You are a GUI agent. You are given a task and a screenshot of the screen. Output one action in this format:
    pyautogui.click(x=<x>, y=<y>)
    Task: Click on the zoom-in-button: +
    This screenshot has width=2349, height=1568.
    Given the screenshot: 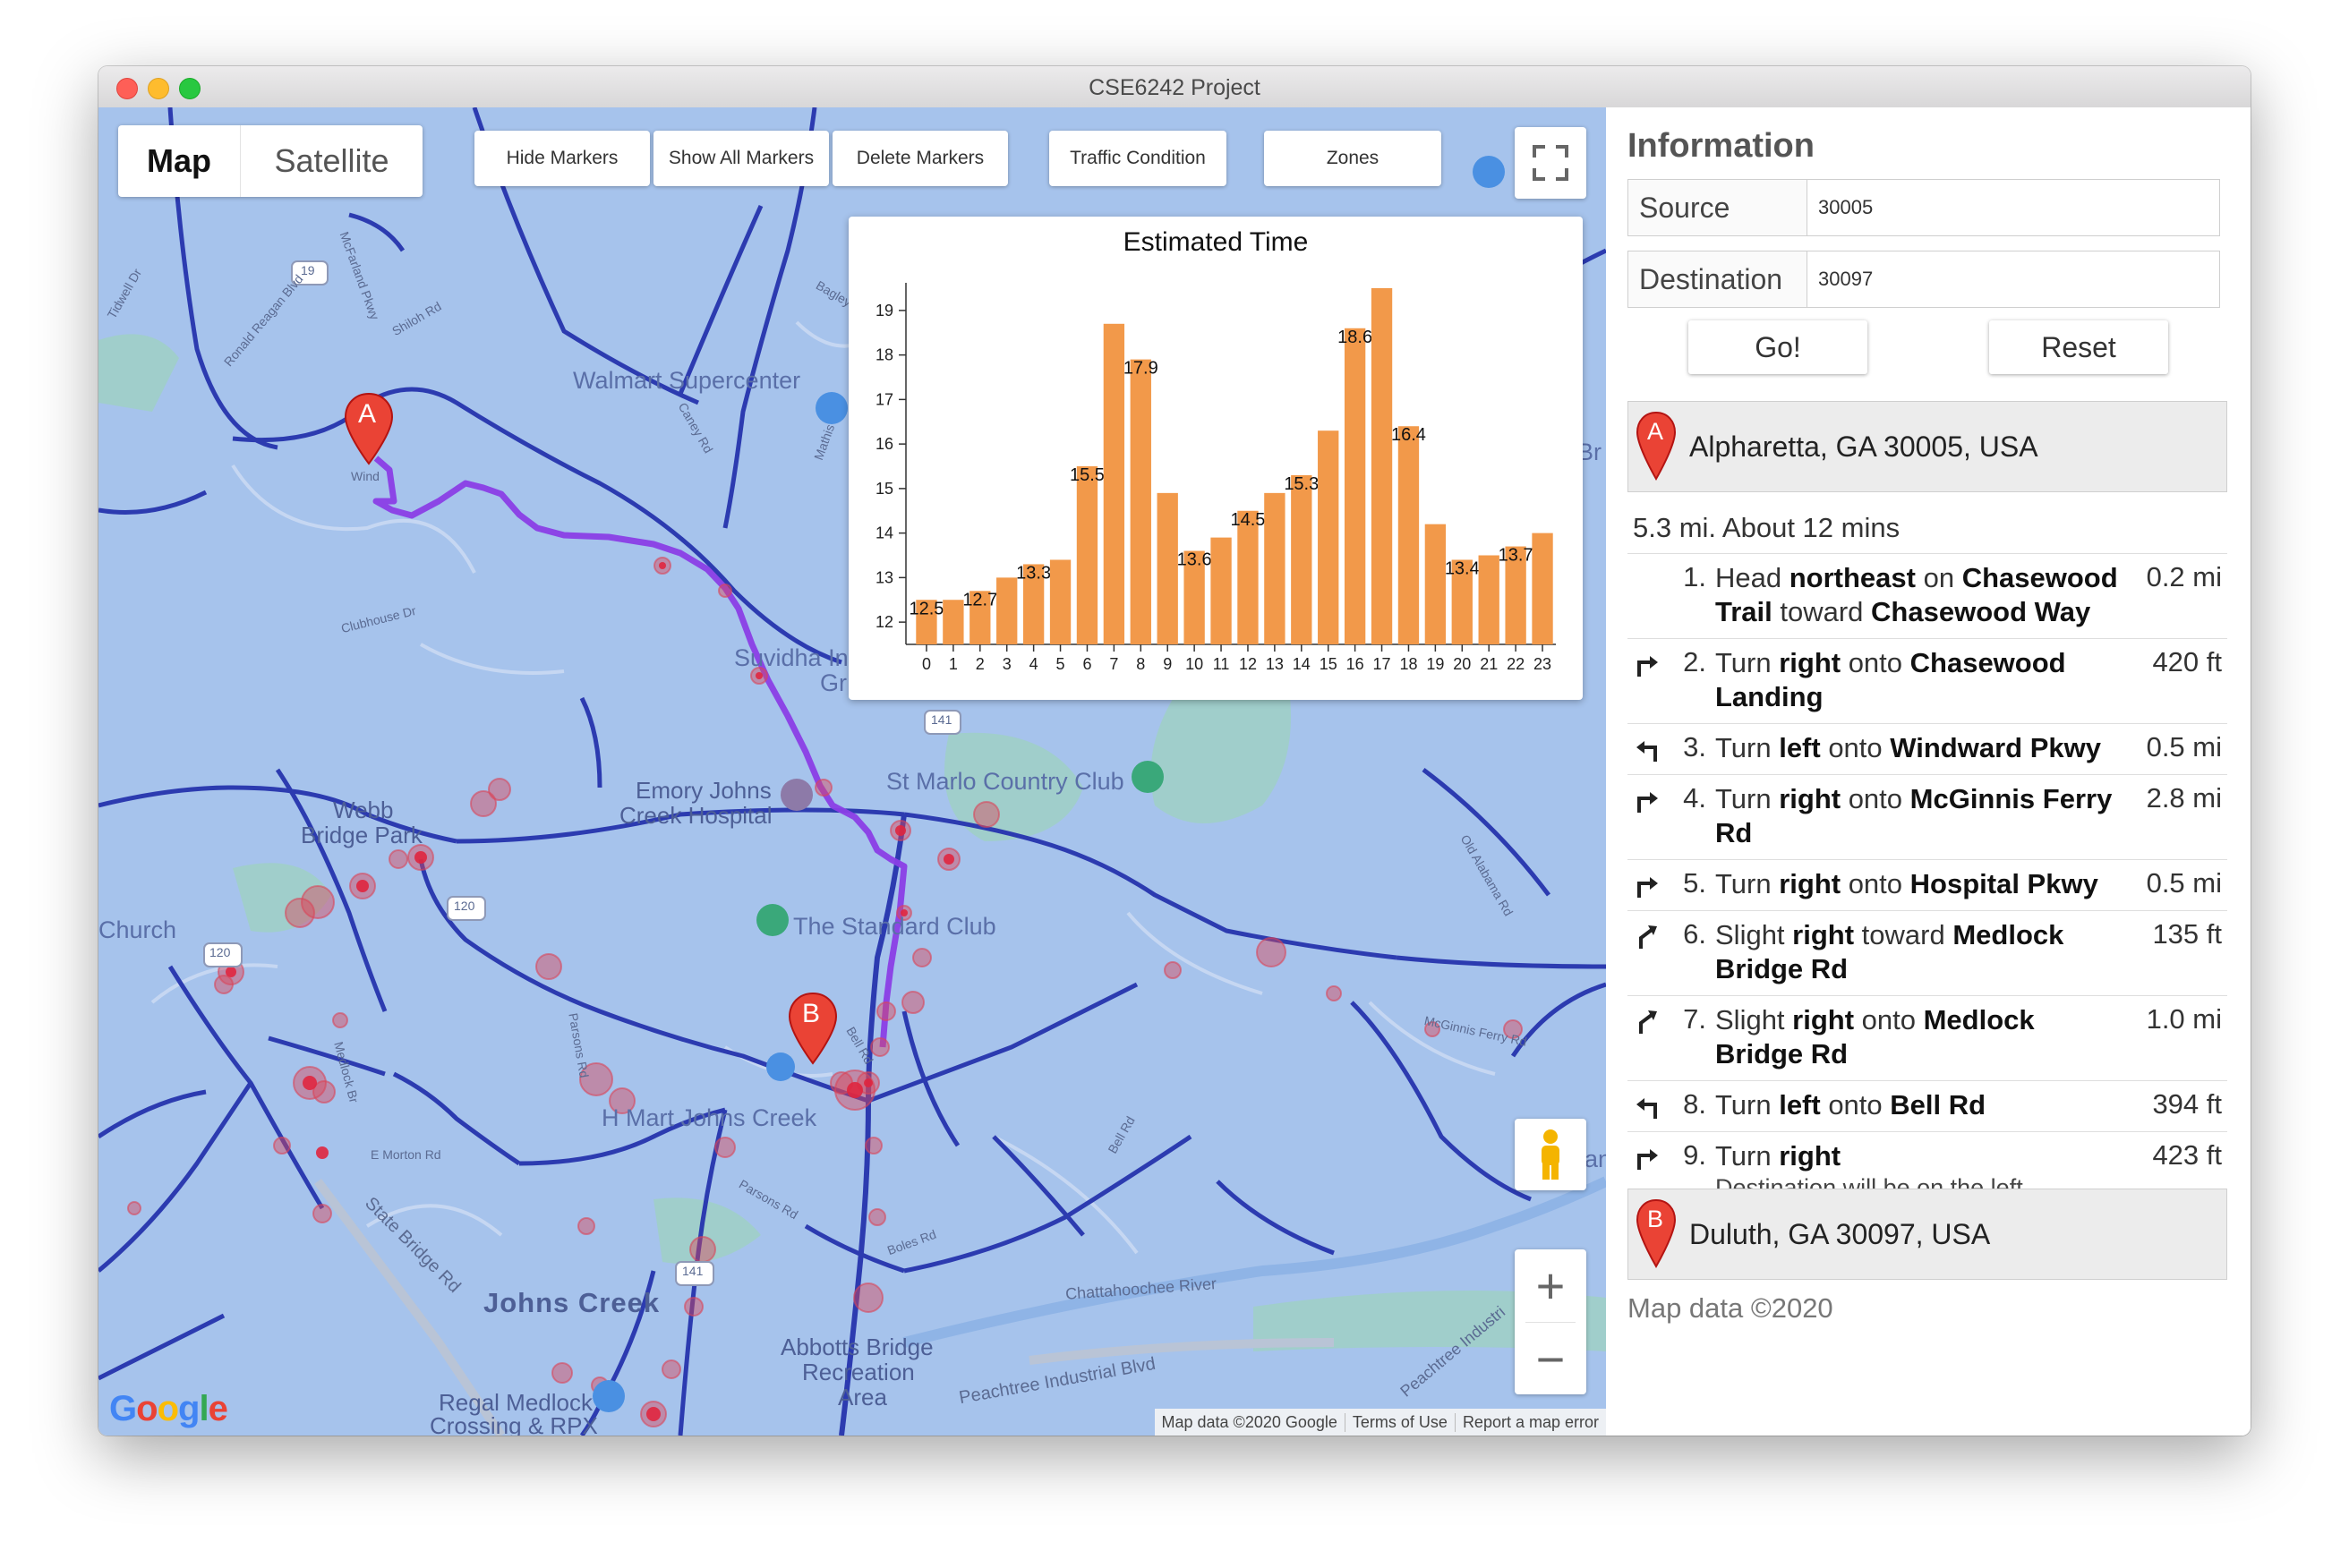 What is the action you would take?
    pyautogui.click(x=1550, y=1285)
    